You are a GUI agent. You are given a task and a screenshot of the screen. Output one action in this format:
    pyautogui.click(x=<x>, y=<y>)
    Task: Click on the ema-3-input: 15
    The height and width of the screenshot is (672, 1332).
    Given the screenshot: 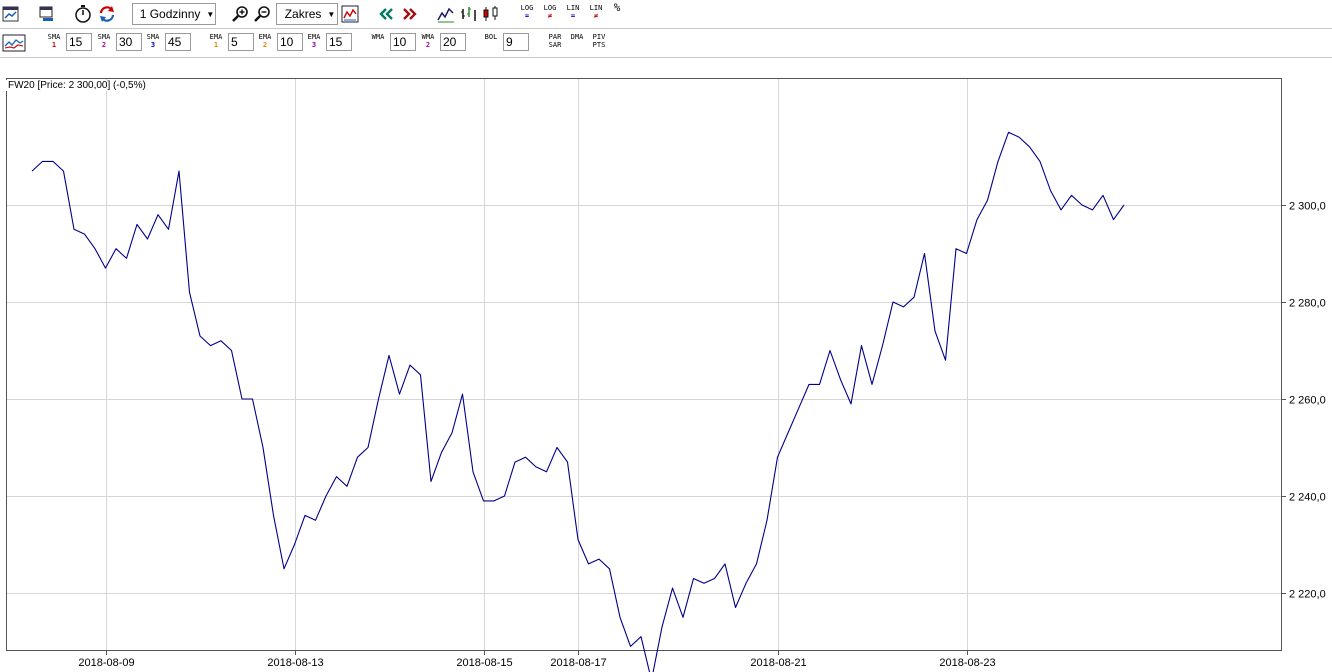 What is the action you would take?
    pyautogui.click(x=339, y=42)
    